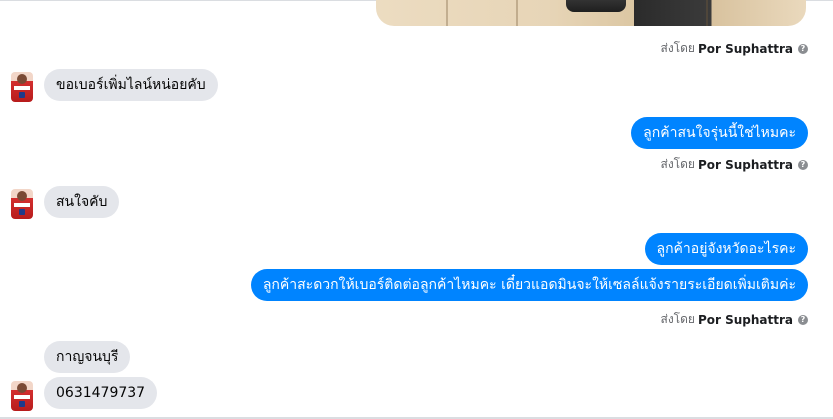 This screenshot has width=833, height=419. Describe the element at coordinates (87, 357) in the screenshot. I see `incoming-message: กาญจนบุรี` at that location.